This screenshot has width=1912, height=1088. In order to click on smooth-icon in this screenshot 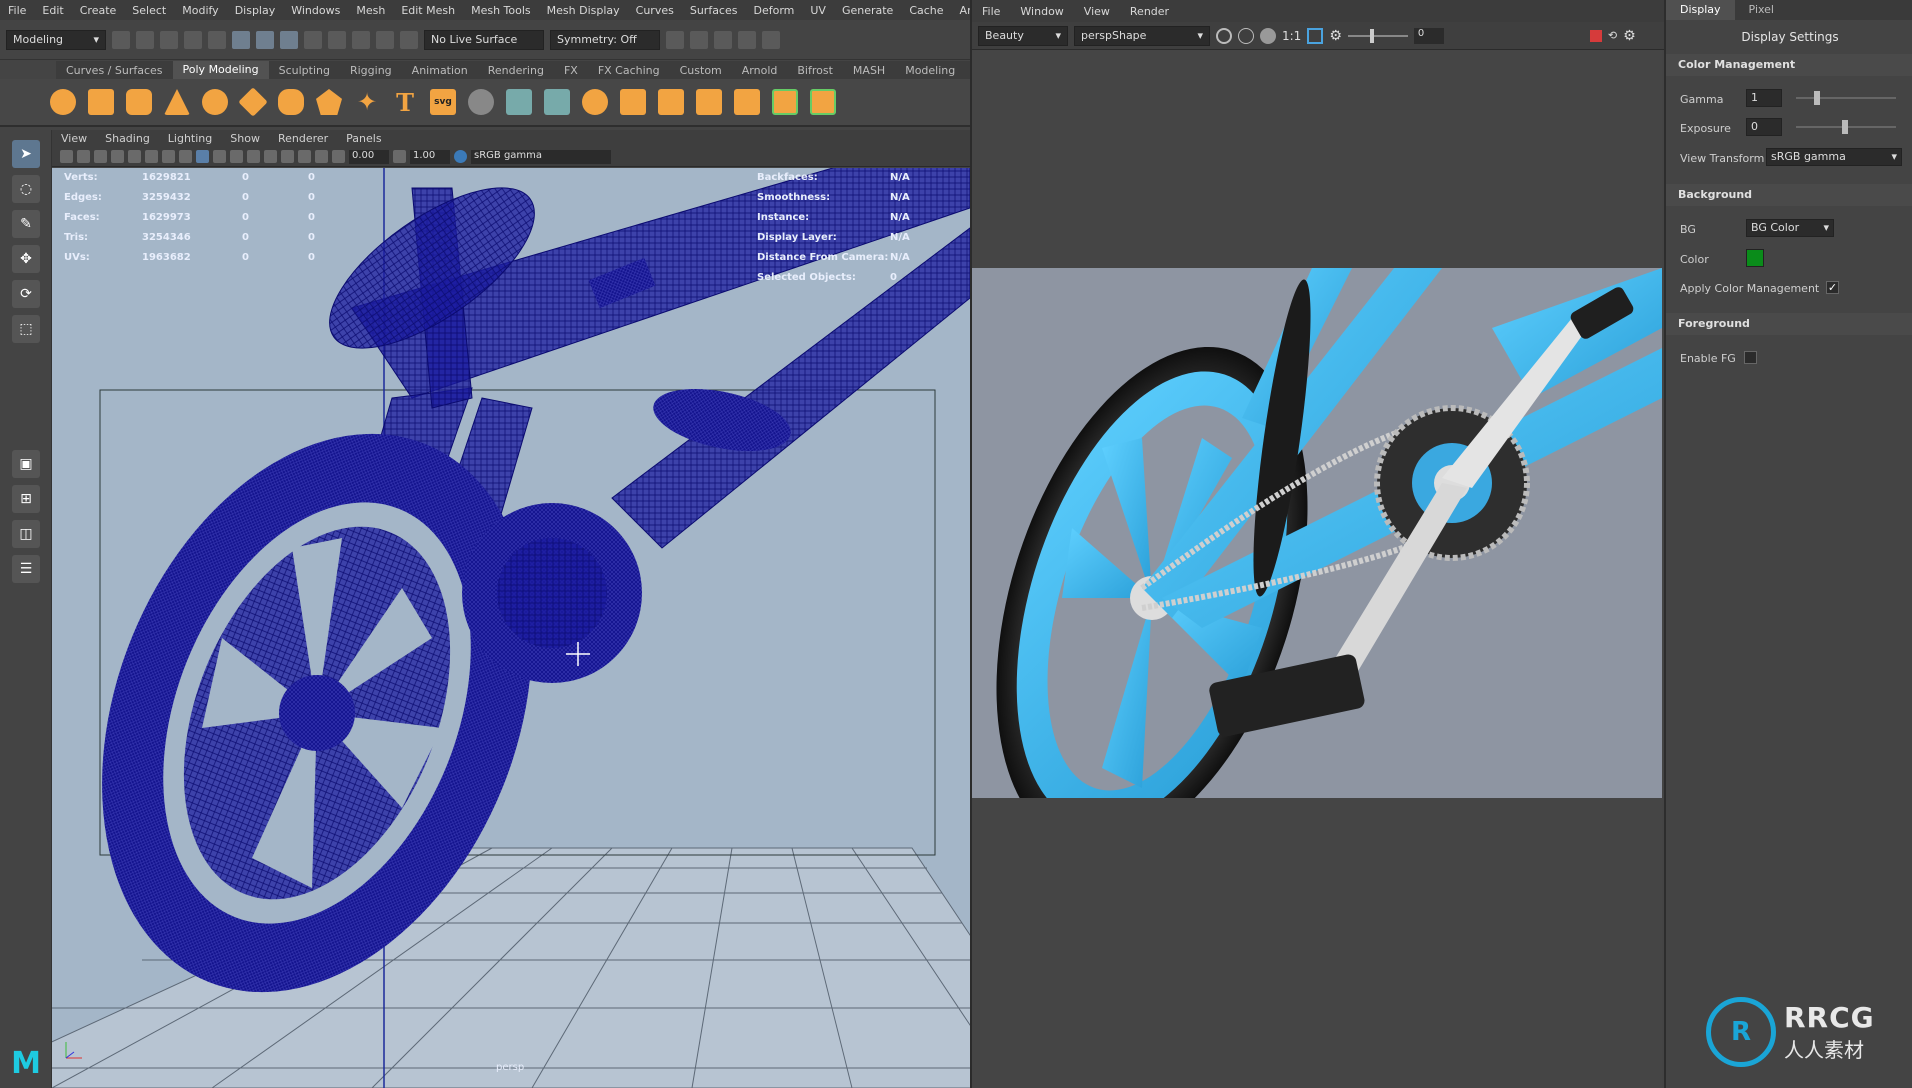, I will do `click(709, 102)`.